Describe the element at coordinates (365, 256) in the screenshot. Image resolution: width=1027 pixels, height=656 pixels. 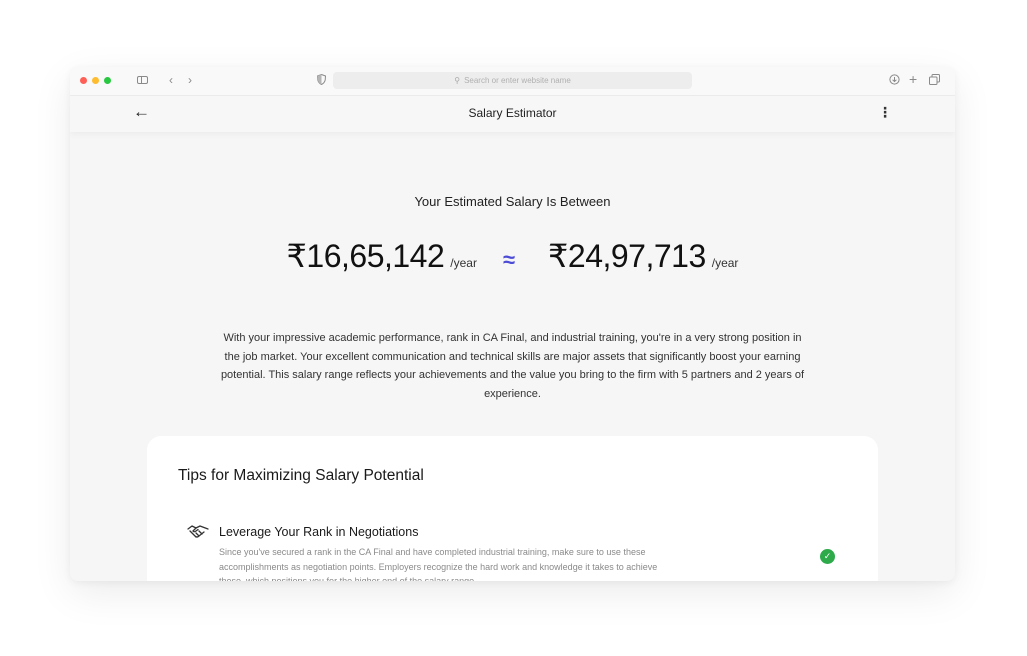
I see `min-salary: ₹16,65,142` at that location.